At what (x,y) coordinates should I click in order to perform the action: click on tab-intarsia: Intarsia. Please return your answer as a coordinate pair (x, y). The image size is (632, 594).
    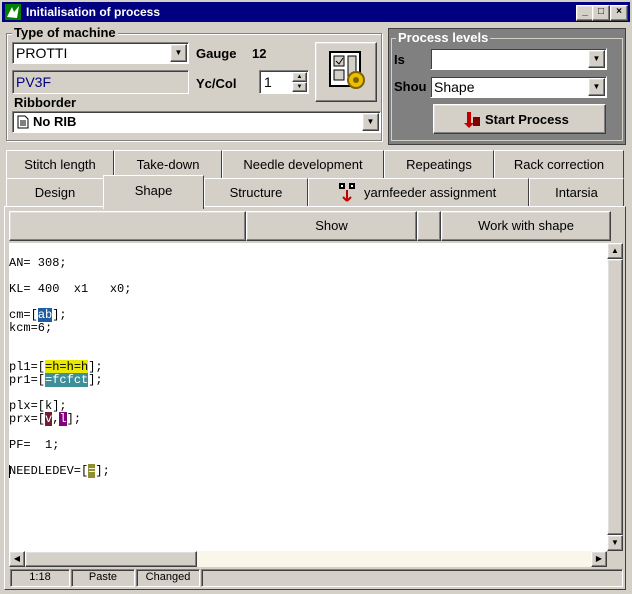
    Looking at the image, I should click on (576, 192).